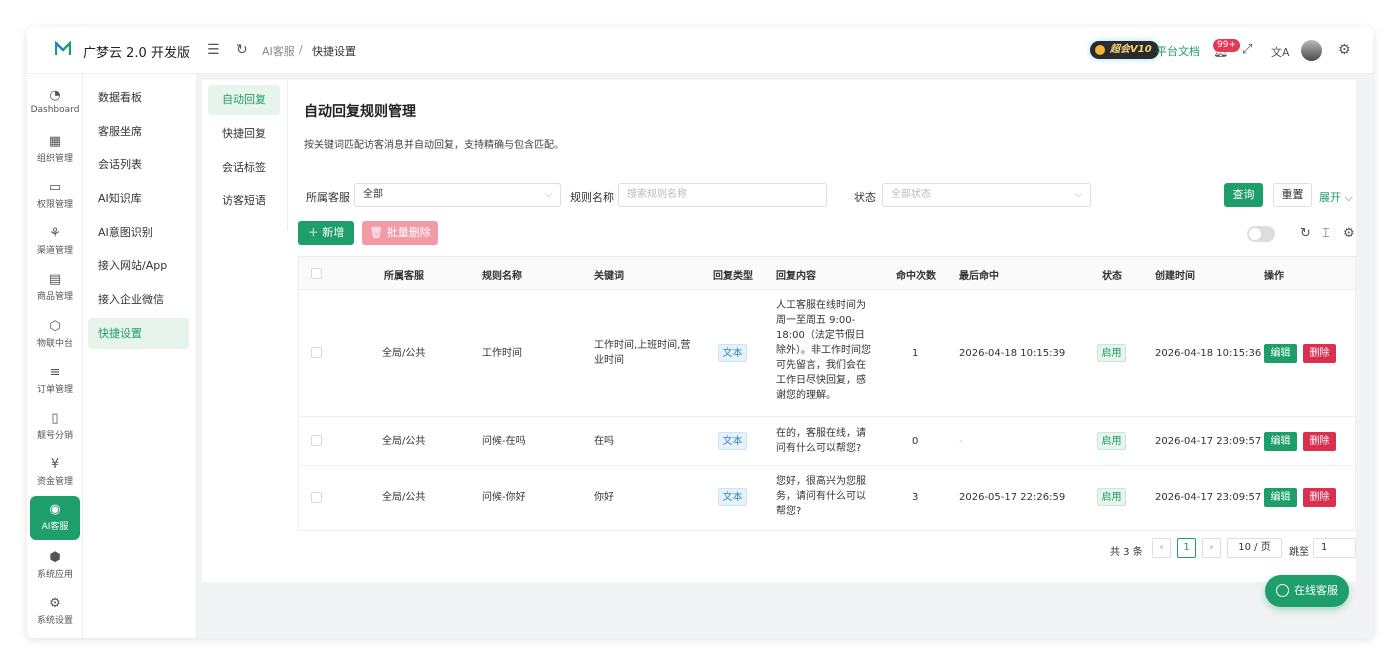 This screenshot has width=1400, height=665. Describe the element at coordinates (138, 198) in the screenshot. I see `submenu-item-knowledge: AI知识库` at that location.